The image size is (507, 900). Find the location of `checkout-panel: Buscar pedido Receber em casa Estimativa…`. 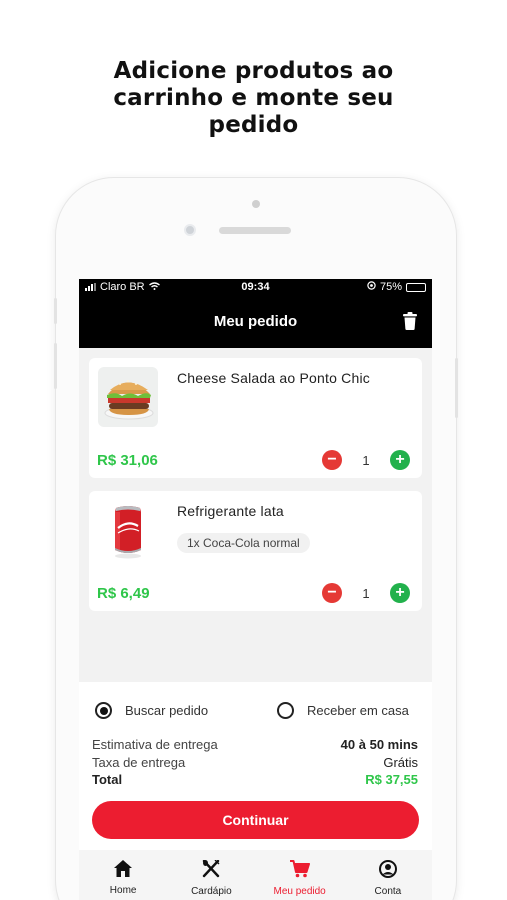

checkout-panel: Buscar pedido Receber em casa Estimativa… is located at coordinates (255, 766).